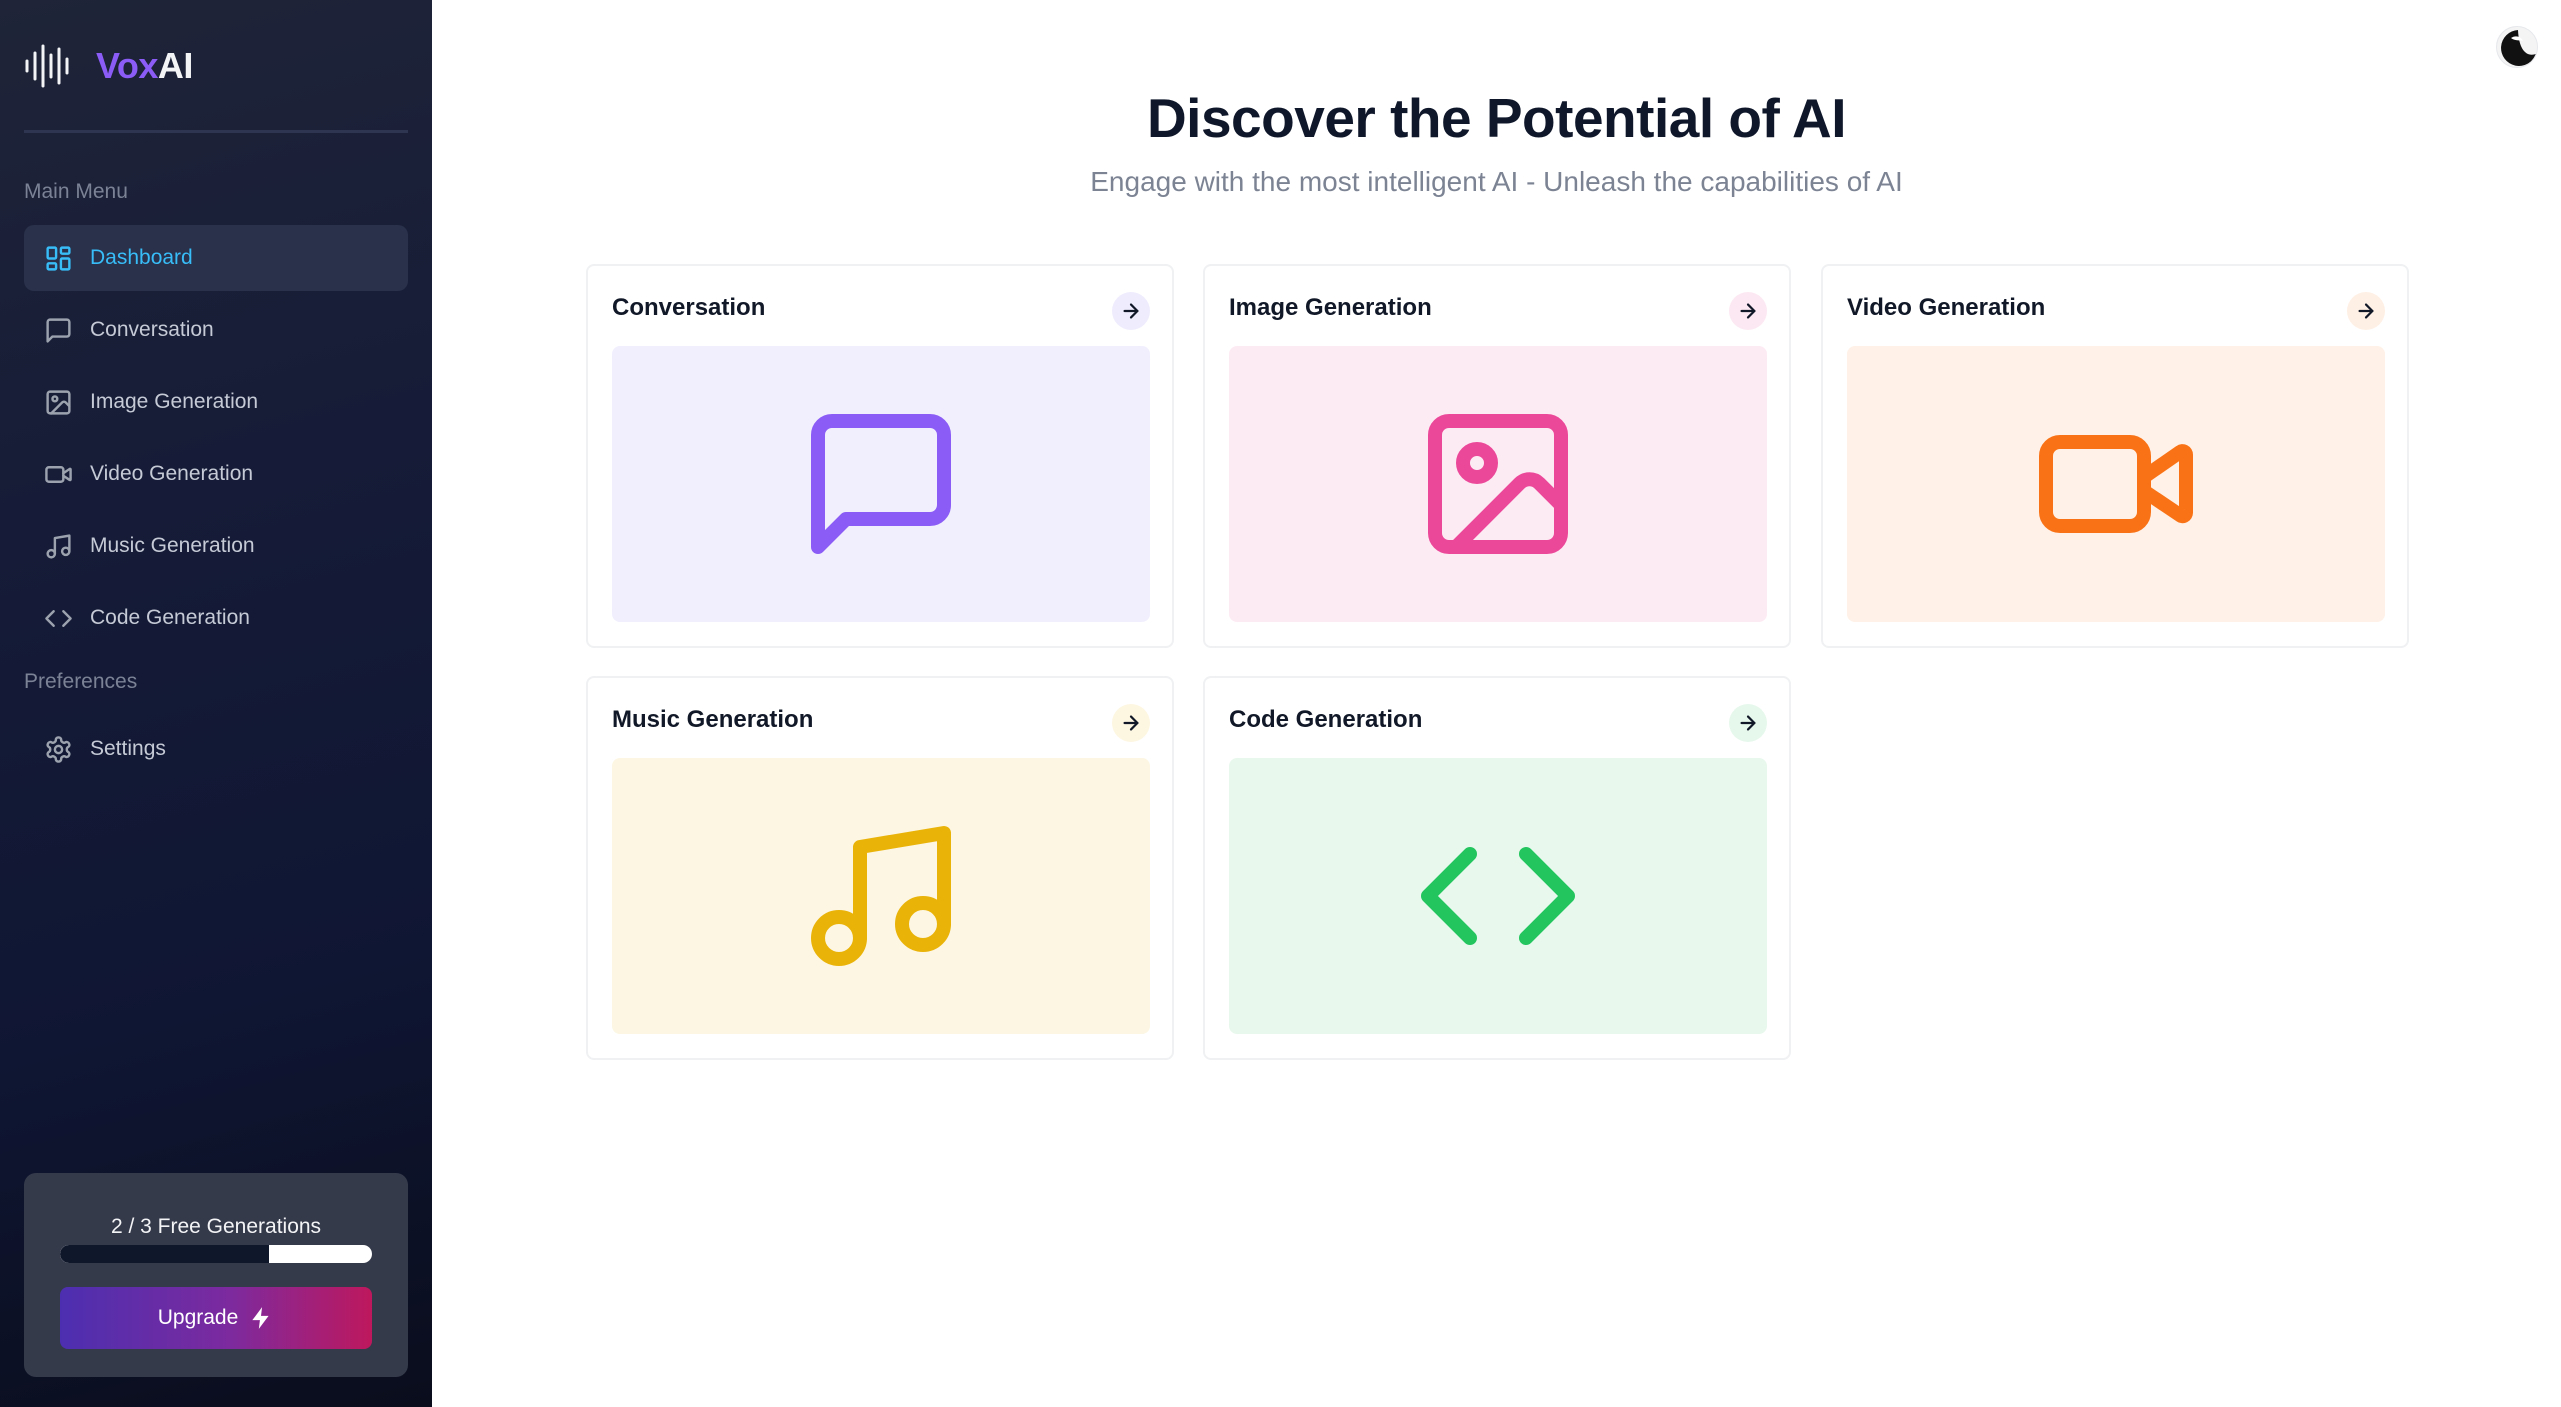  What do you see at coordinates (1496, 118) in the screenshot?
I see `page-title: Discover the Potential of AI` at bounding box center [1496, 118].